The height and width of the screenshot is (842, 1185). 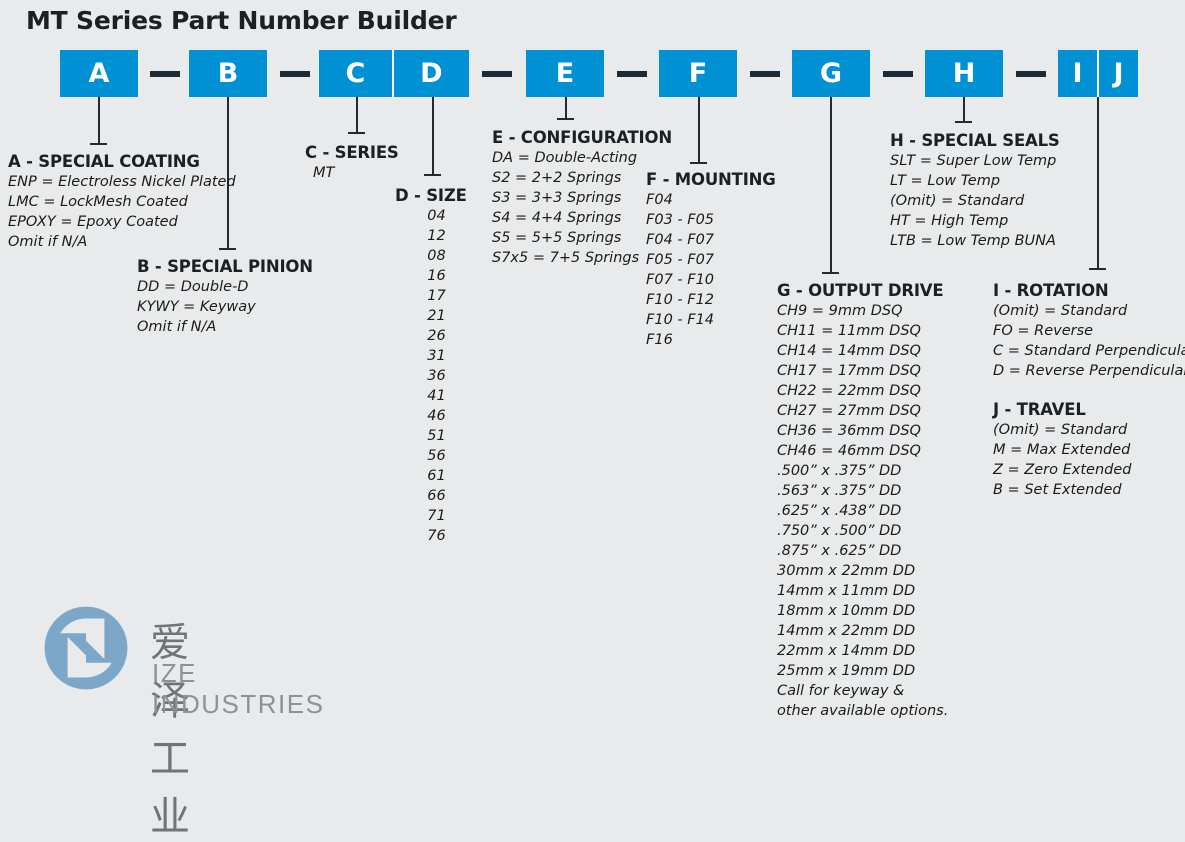 What do you see at coordinates (945, 181) in the screenshot?
I see `list-item: LT = Low Temp` at bounding box center [945, 181].